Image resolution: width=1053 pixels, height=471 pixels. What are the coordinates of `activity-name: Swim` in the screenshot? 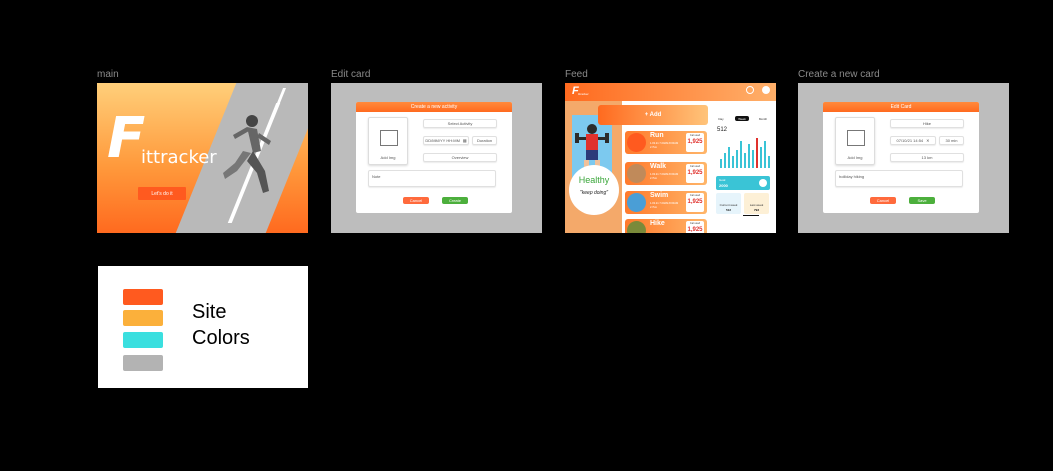 It's located at (659, 195).